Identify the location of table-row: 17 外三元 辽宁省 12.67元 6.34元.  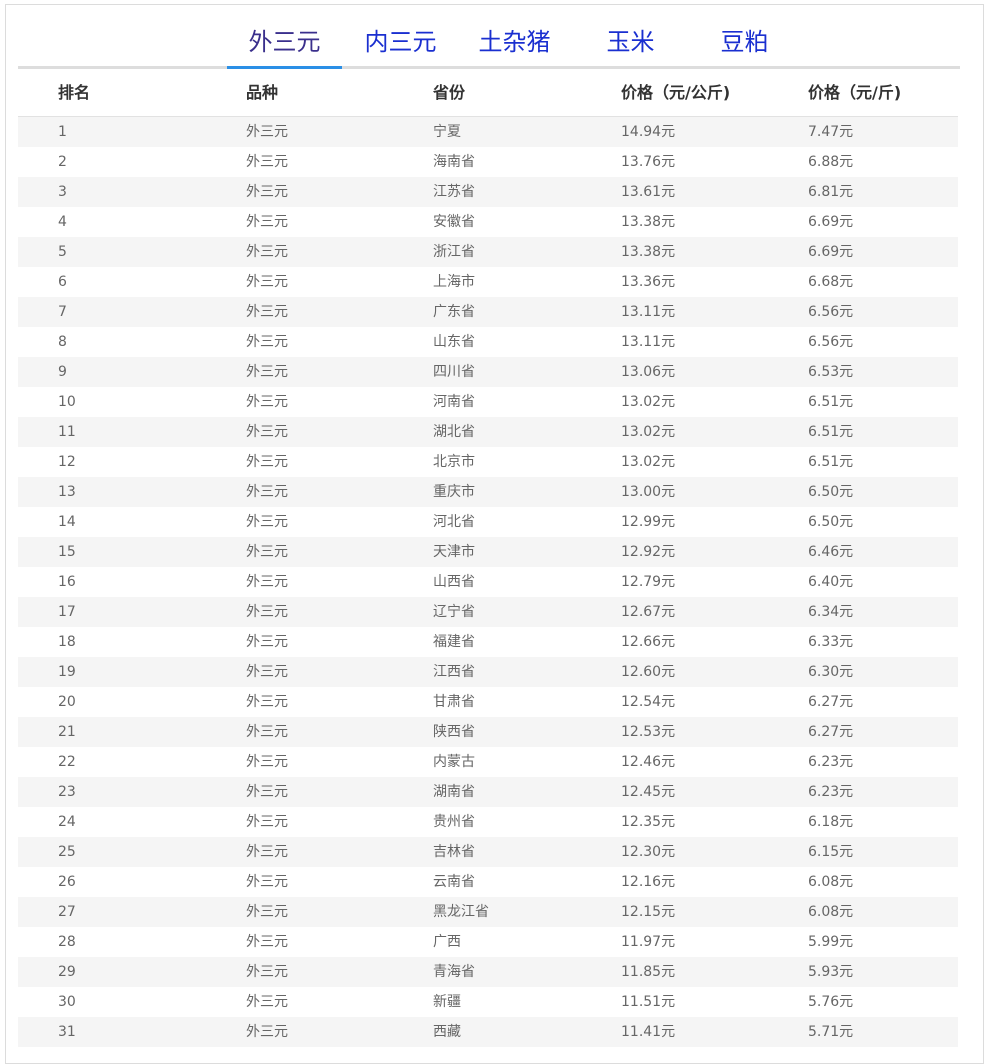
(488, 612).